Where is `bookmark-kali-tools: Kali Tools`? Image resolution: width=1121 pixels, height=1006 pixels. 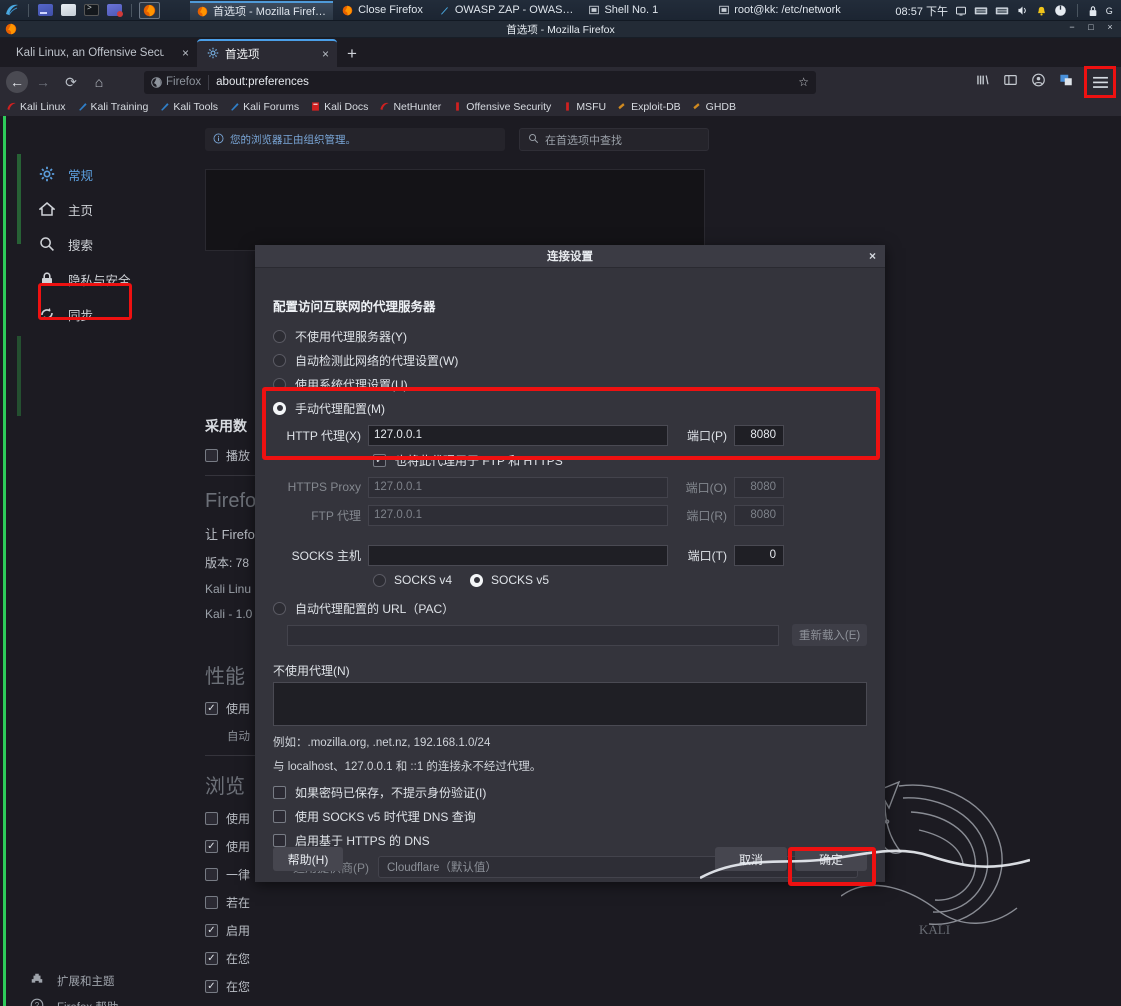 bookmark-kali-tools: Kali Tools is located at coordinates (188, 107).